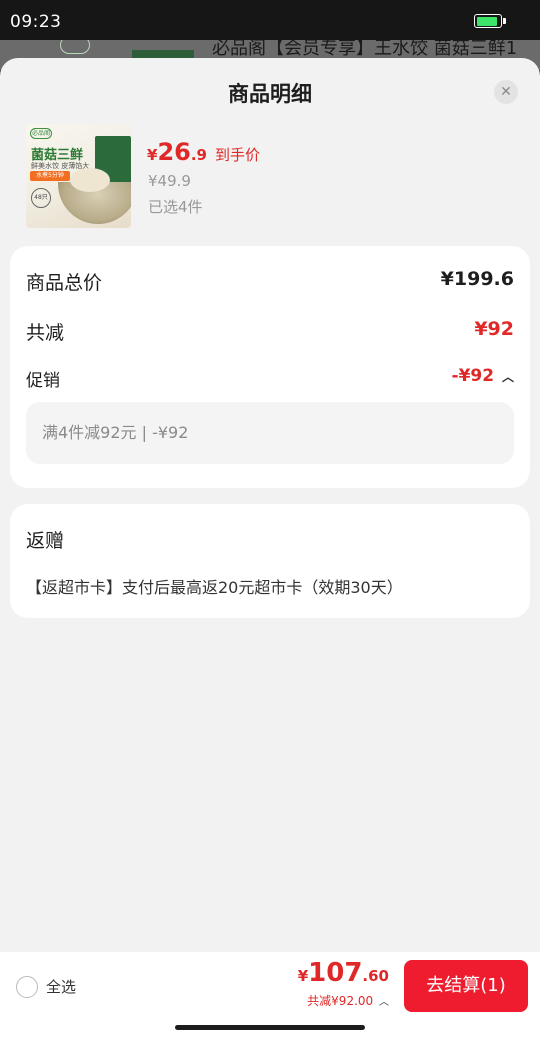 This screenshot has height=1040, width=540. I want to click on dumpling, so click(90, 180).